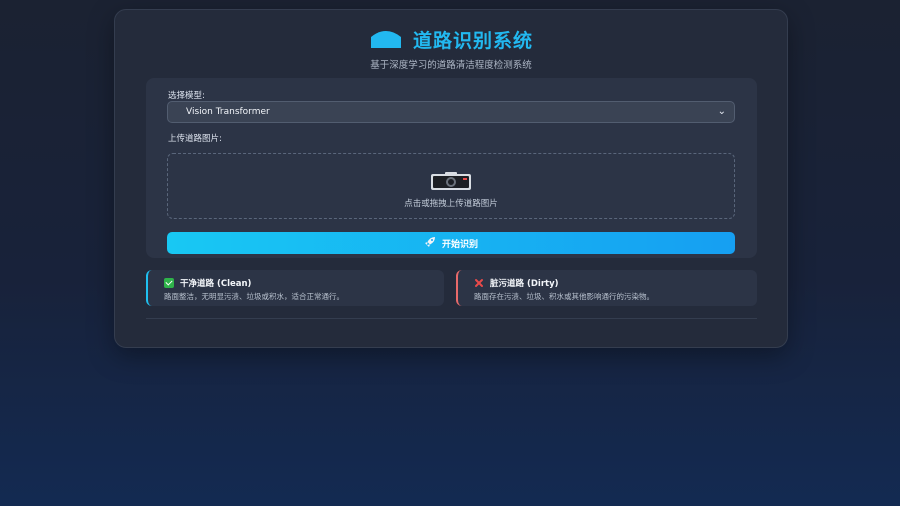  I want to click on clean-road-title: 干净道路 (Clean), so click(216, 284).